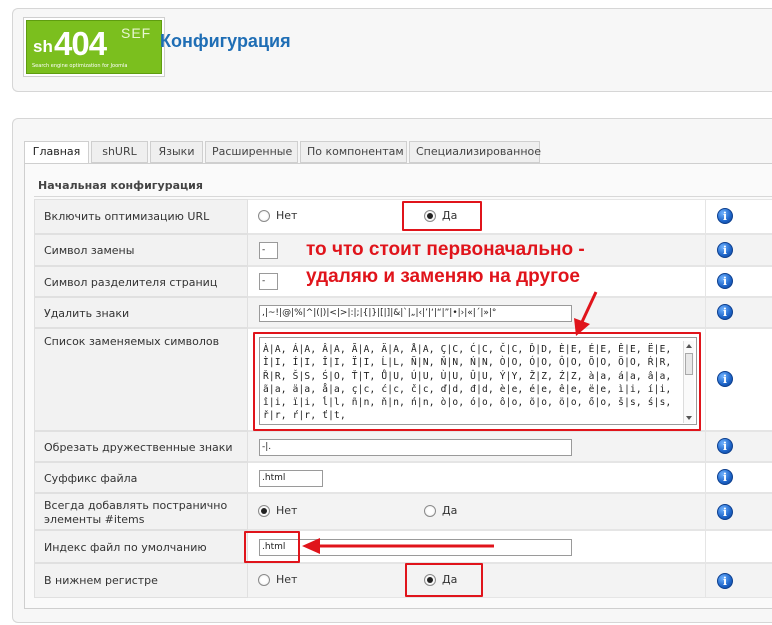 Image resolution: width=772 pixels, height=625 pixels. Describe the element at coordinates (586, 313) in the screenshot. I see `arrow-to-replace-list-icon` at that location.